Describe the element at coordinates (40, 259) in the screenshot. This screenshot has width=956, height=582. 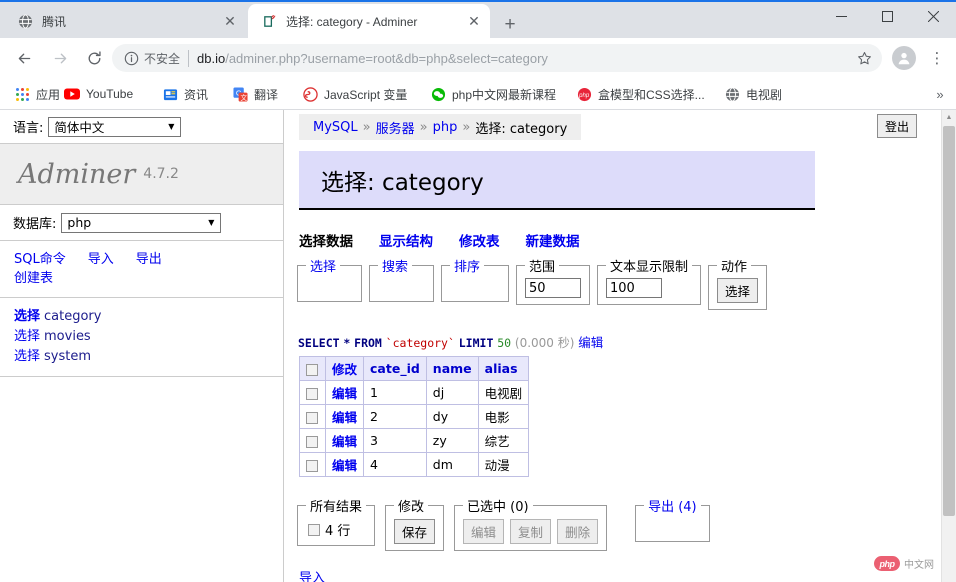
I see `sidebar-item-sql-command: SQL命令` at that location.